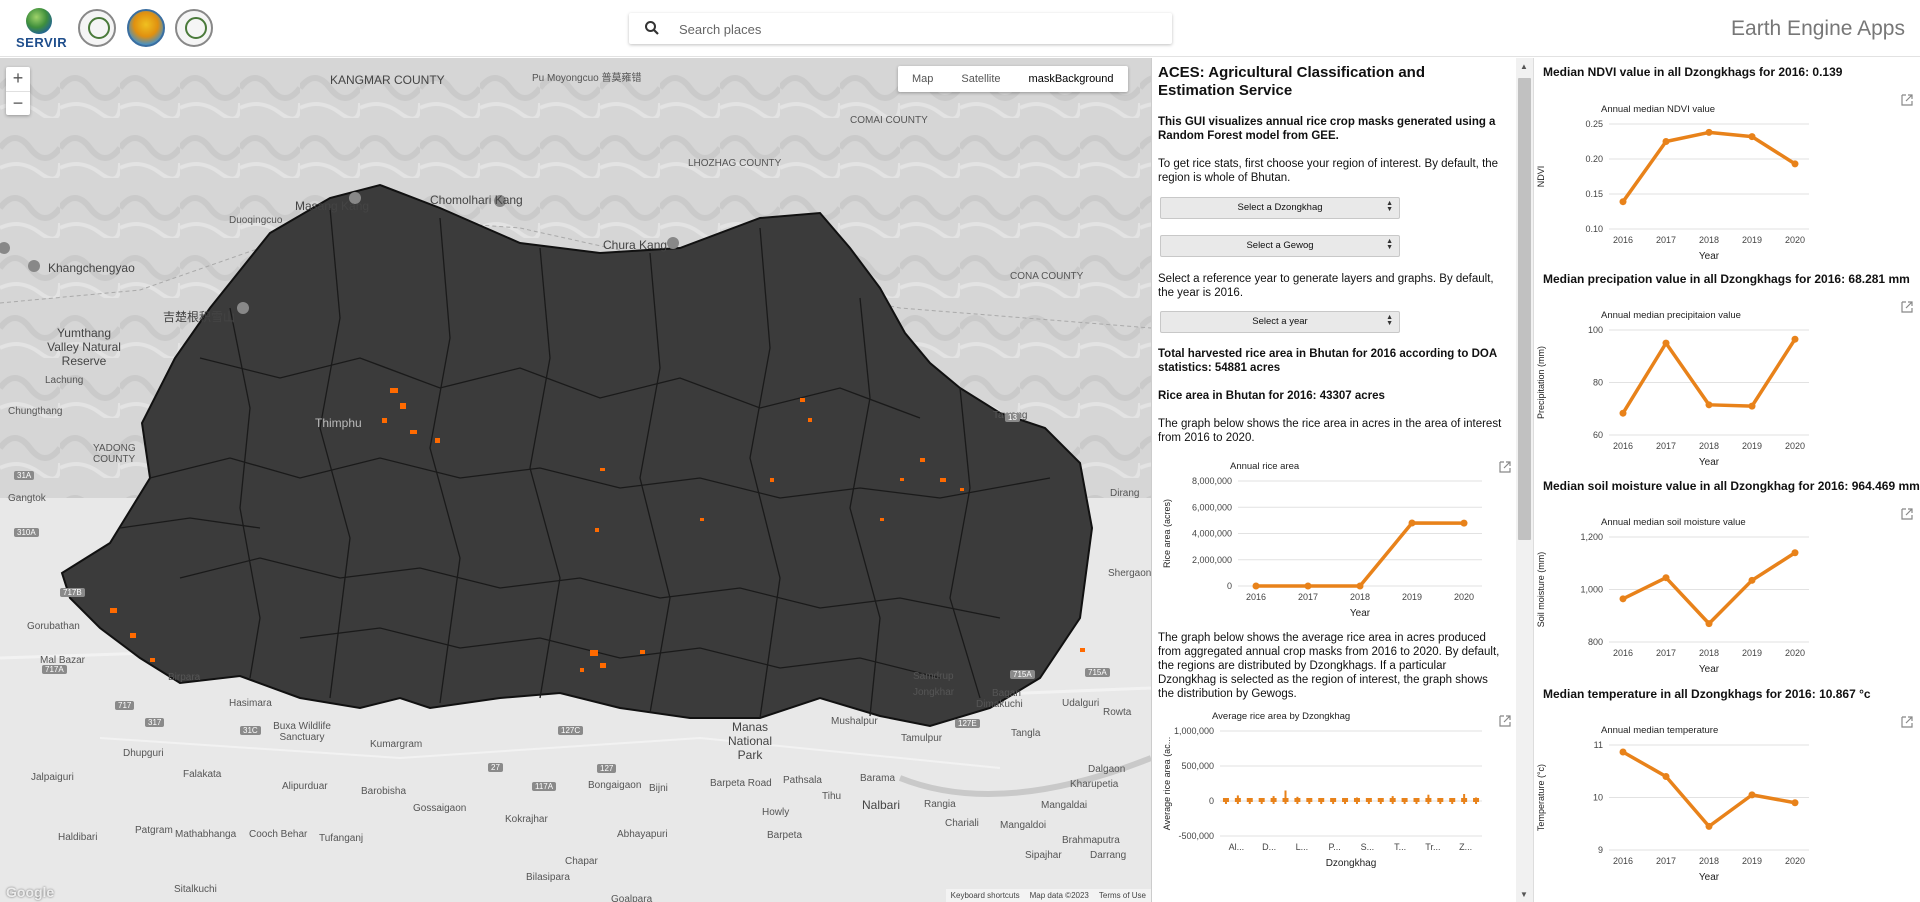 The width and height of the screenshot is (1920, 902). I want to click on y-tick-label: 9, so click(1600, 850).